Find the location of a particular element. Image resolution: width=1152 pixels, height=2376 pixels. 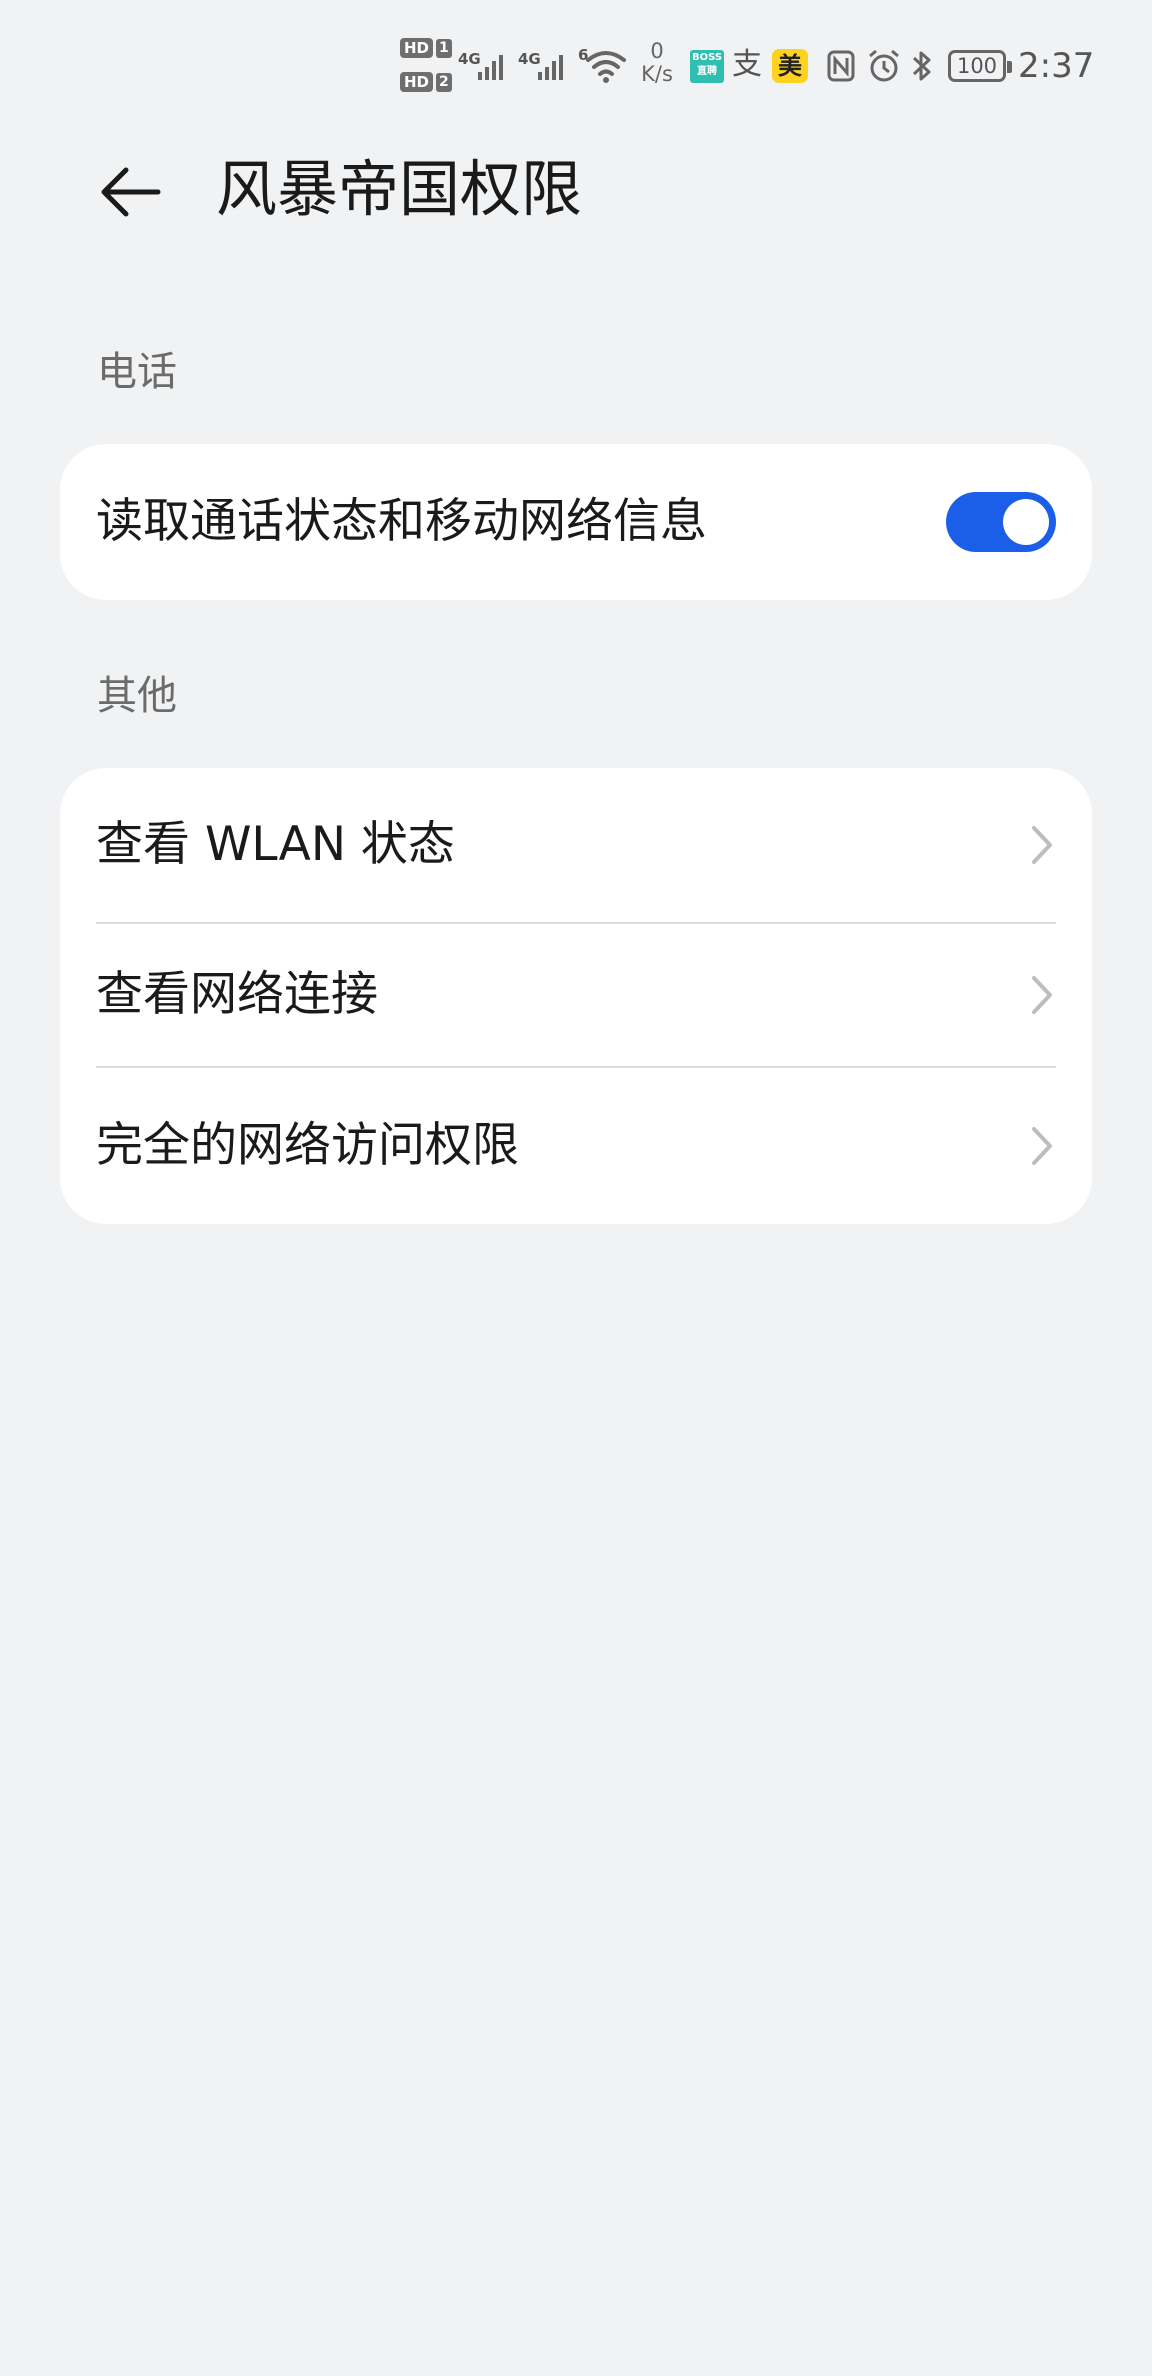

speed-value: 0 is located at coordinates (657, 51).